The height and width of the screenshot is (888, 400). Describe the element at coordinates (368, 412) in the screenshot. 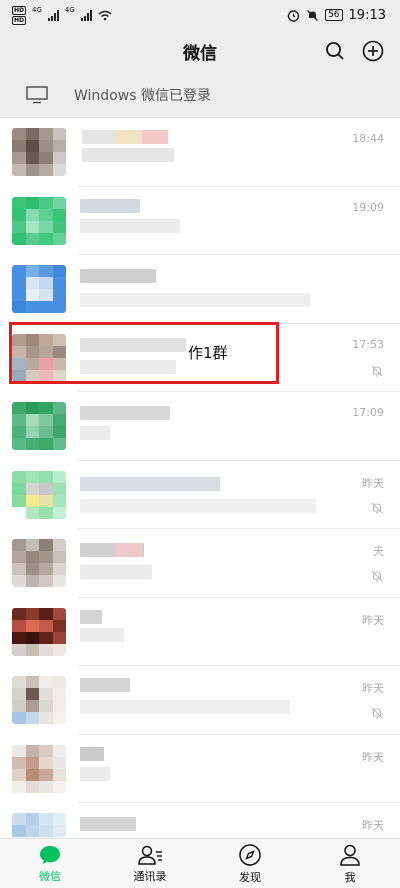

I see `chat-time: 17:09` at that location.